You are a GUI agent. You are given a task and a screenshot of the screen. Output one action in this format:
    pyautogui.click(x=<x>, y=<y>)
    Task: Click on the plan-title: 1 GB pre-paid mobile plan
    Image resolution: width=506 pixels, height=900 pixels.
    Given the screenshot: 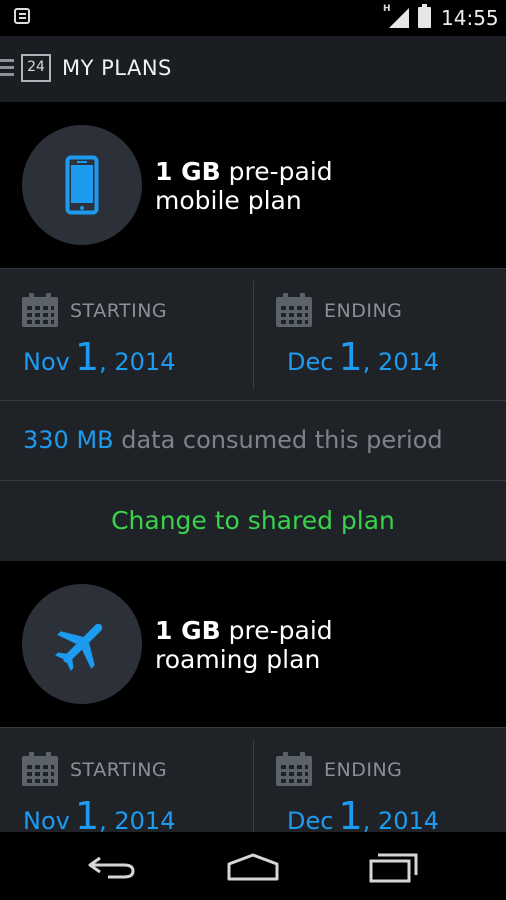 What is the action you would take?
    pyautogui.click(x=244, y=186)
    